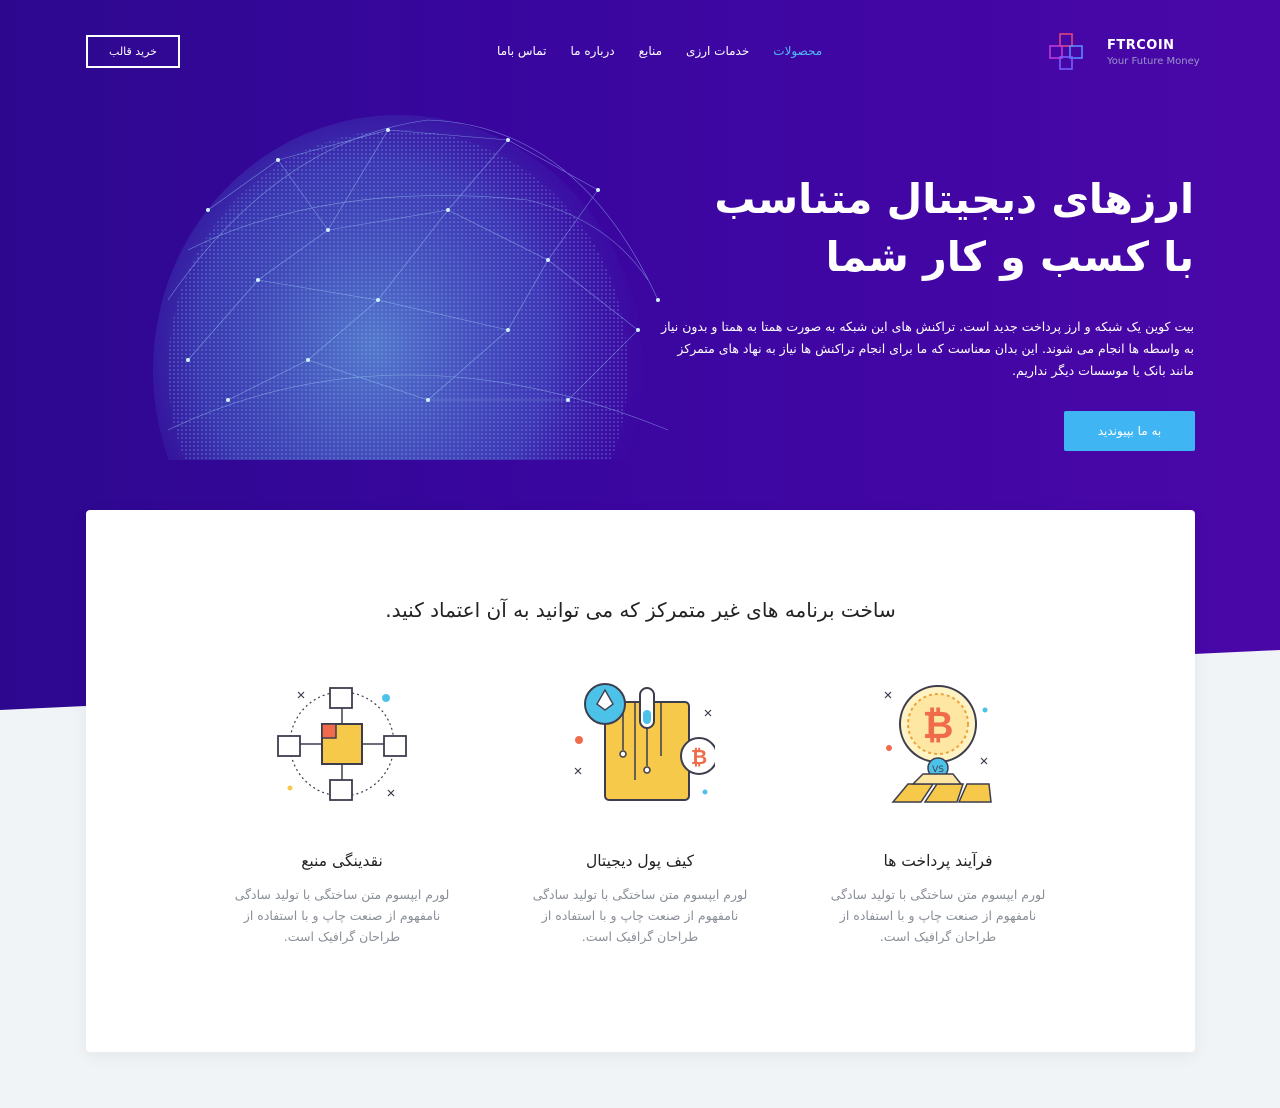 The image size is (1280, 1108). Describe the element at coordinates (521, 51) in the screenshot. I see `nav-item-contact: تماس باما` at that location.